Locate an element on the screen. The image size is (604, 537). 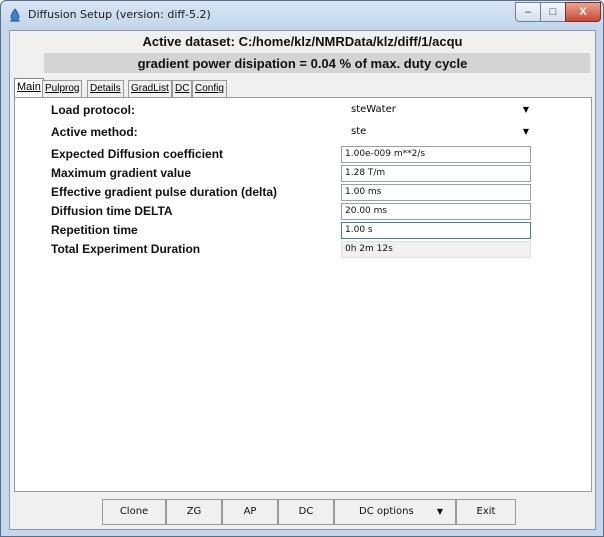
action-bar: Clone ZG AP DC DC options ▼ Exit is located at coordinates (303, 512).